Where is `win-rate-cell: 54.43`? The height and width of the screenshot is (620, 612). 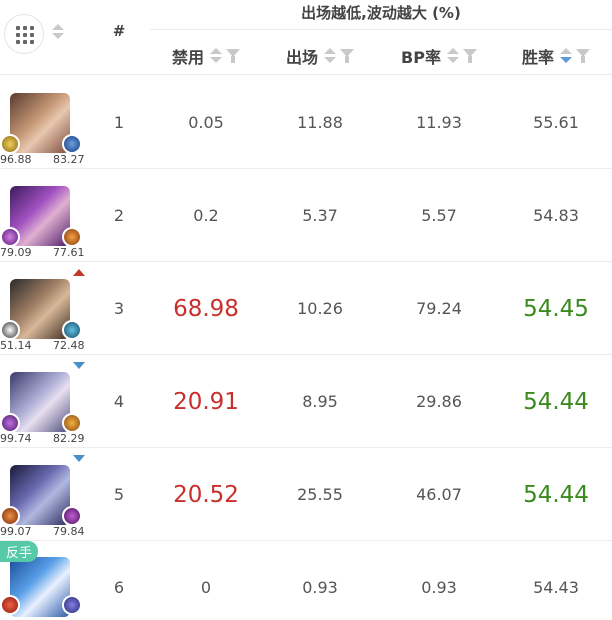
win-rate-cell: 54.43 is located at coordinates (556, 587).